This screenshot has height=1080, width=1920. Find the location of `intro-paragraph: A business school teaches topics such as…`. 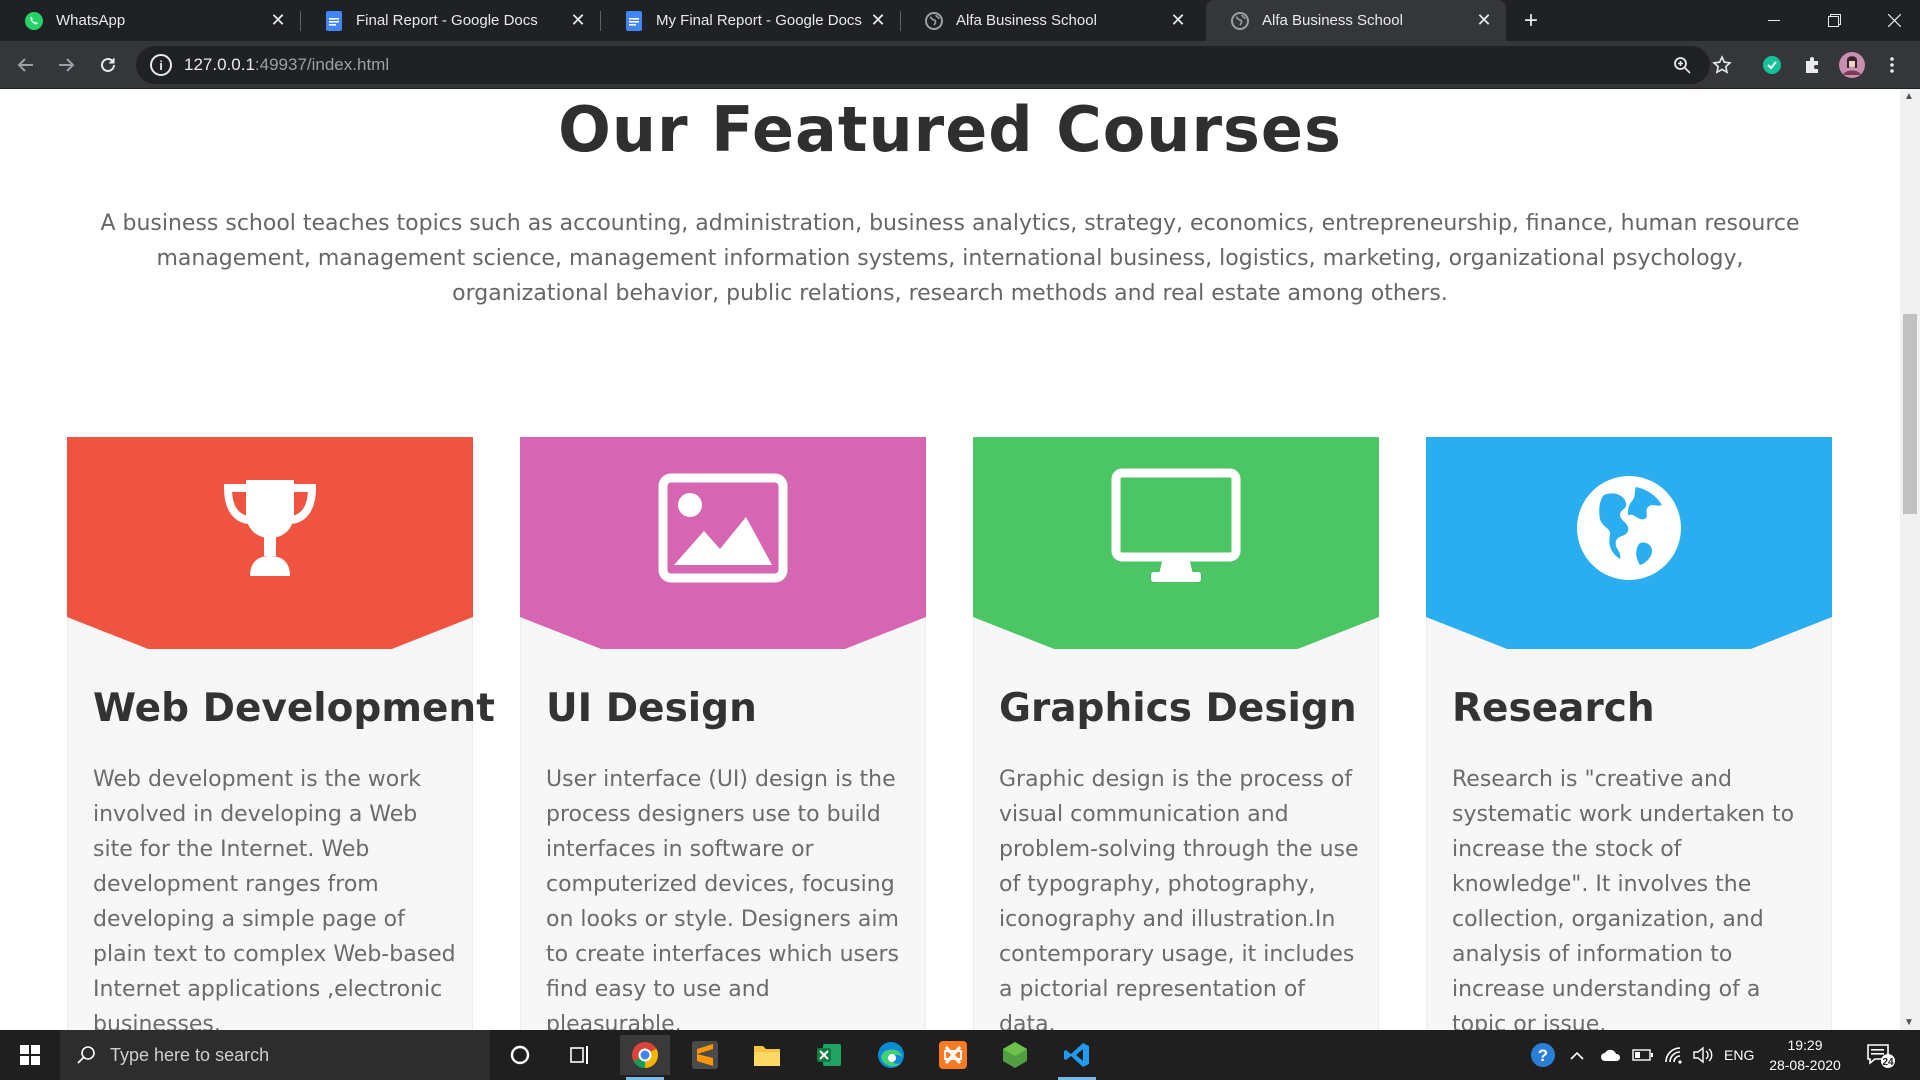

intro-paragraph: A business school teaches topics such as… is located at coordinates (950, 258).